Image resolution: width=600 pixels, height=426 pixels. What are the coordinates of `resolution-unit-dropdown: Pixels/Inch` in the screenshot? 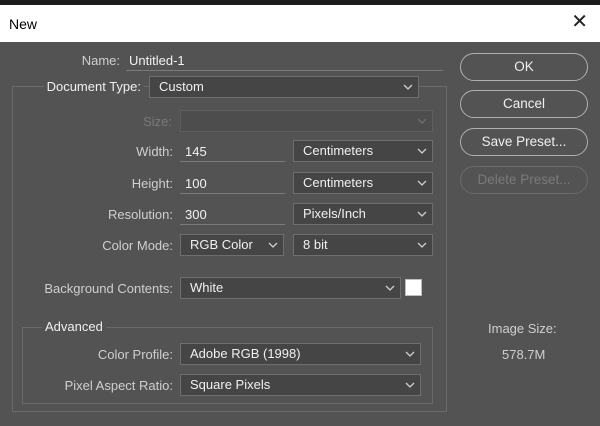 It's located at (363, 214).